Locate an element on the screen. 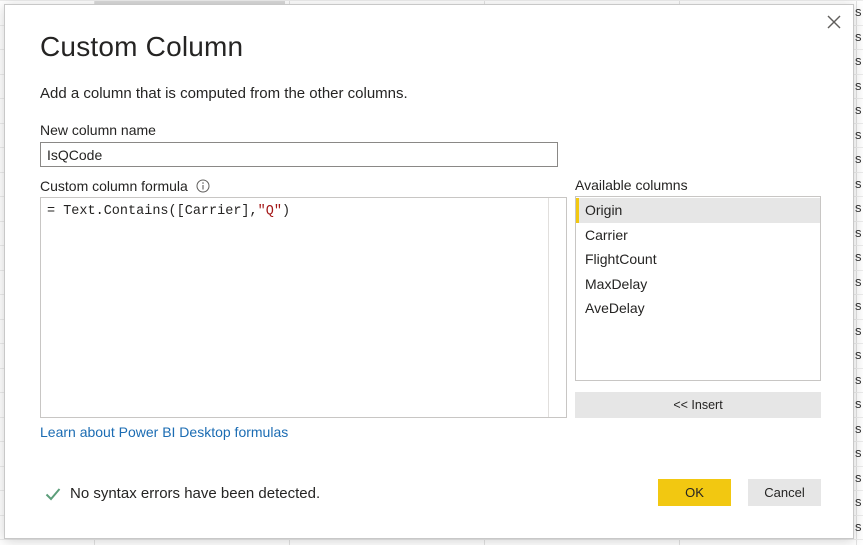 The width and height of the screenshot is (863, 545). available-column-item: Origin is located at coordinates (698, 210).